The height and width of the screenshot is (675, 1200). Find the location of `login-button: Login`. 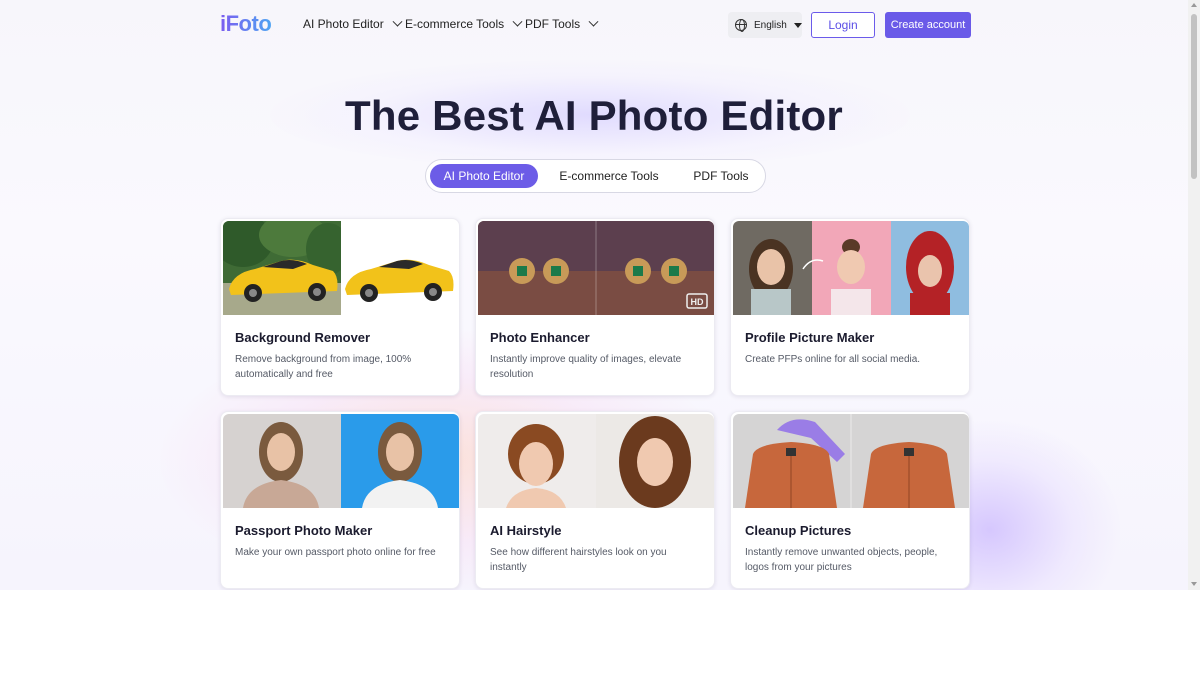

login-button: Login is located at coordinates (843, 25).